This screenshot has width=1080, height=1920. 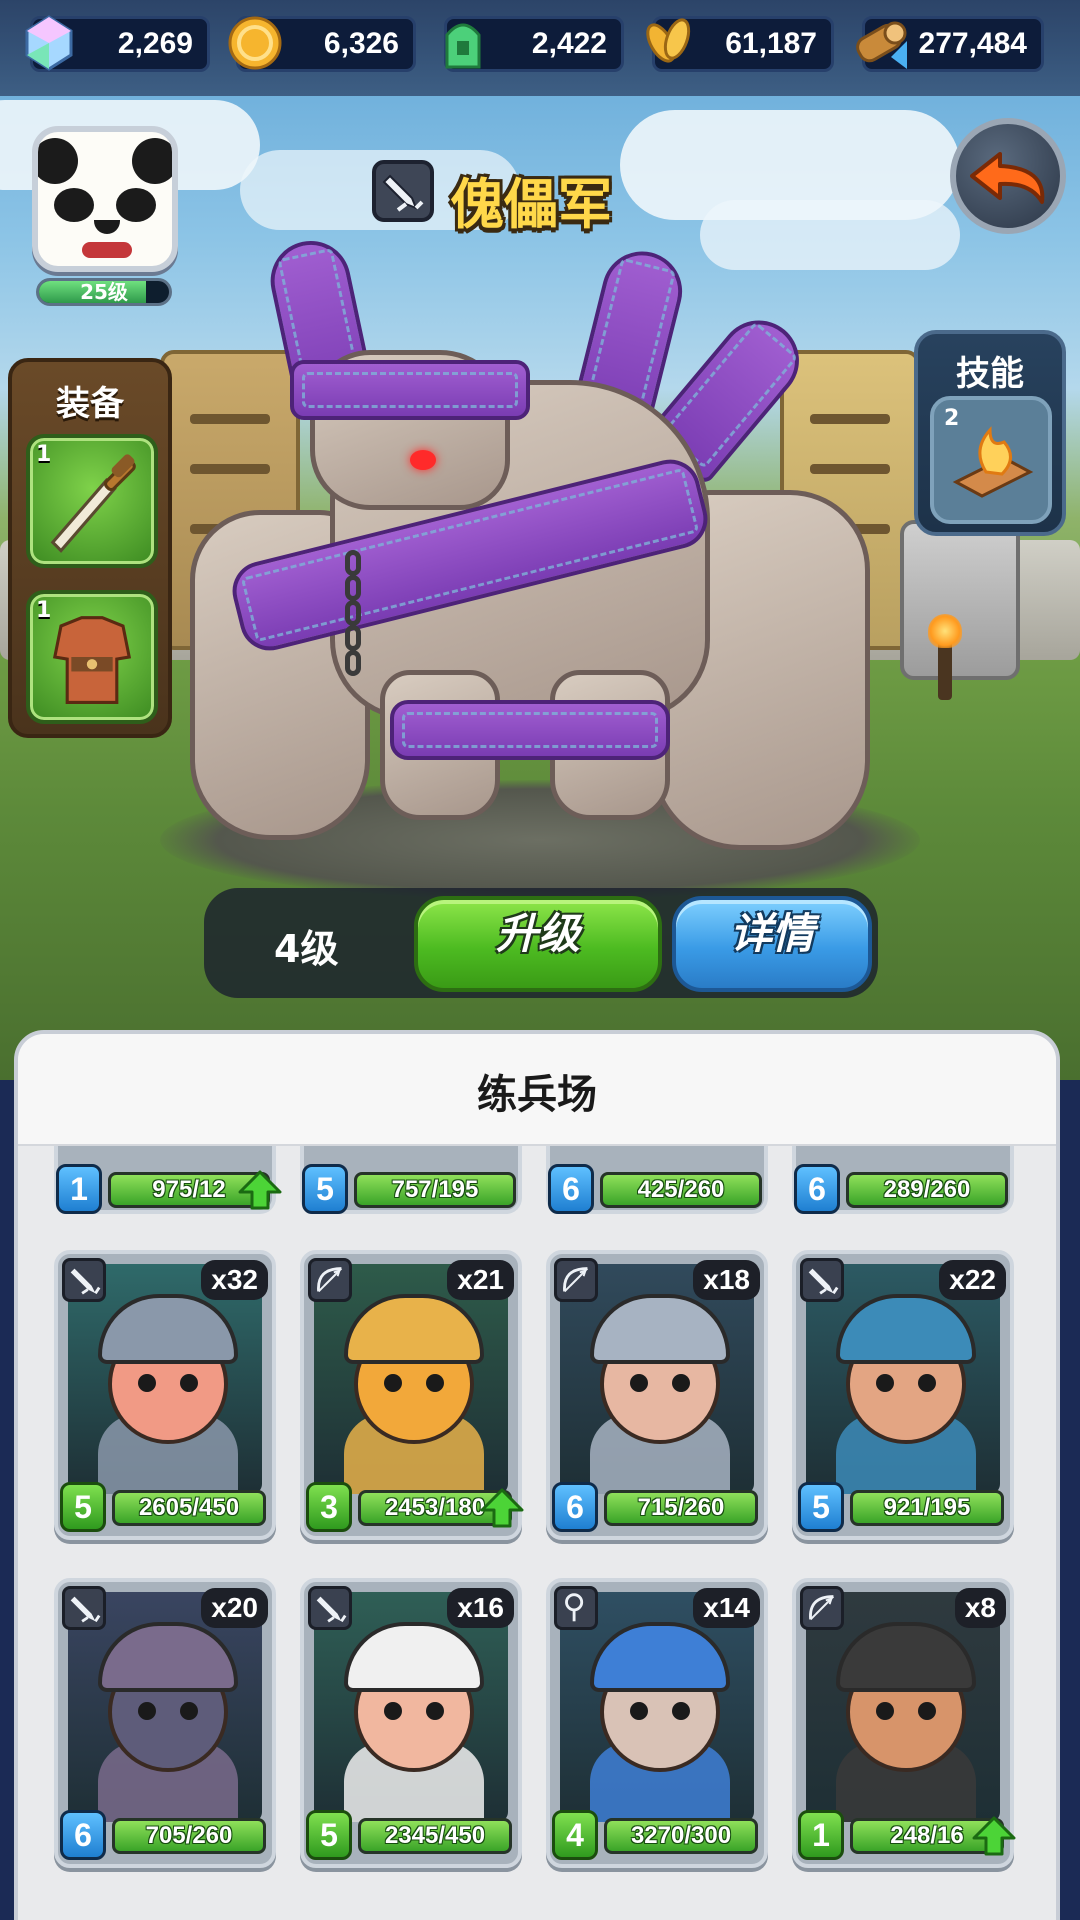 I want to click on wood-counter: 277,484, so click(x=950, y=44).